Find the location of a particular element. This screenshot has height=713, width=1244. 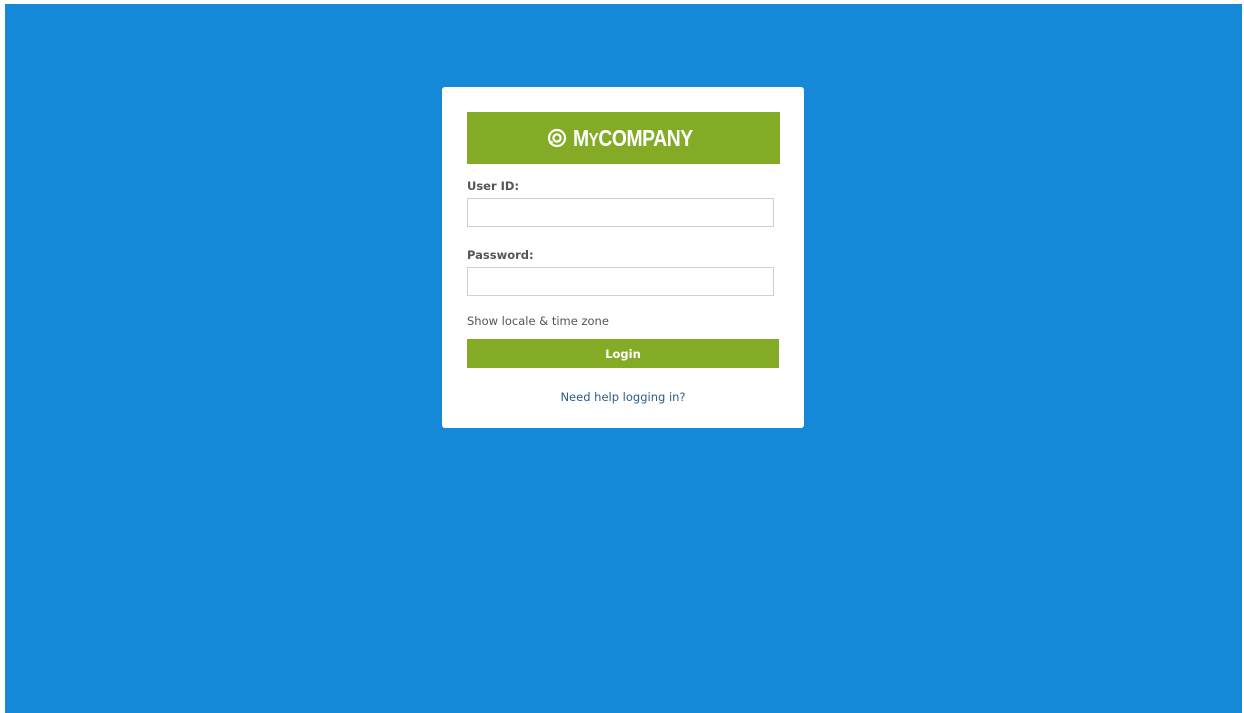

target-icon is located at coordinates (556, 138).